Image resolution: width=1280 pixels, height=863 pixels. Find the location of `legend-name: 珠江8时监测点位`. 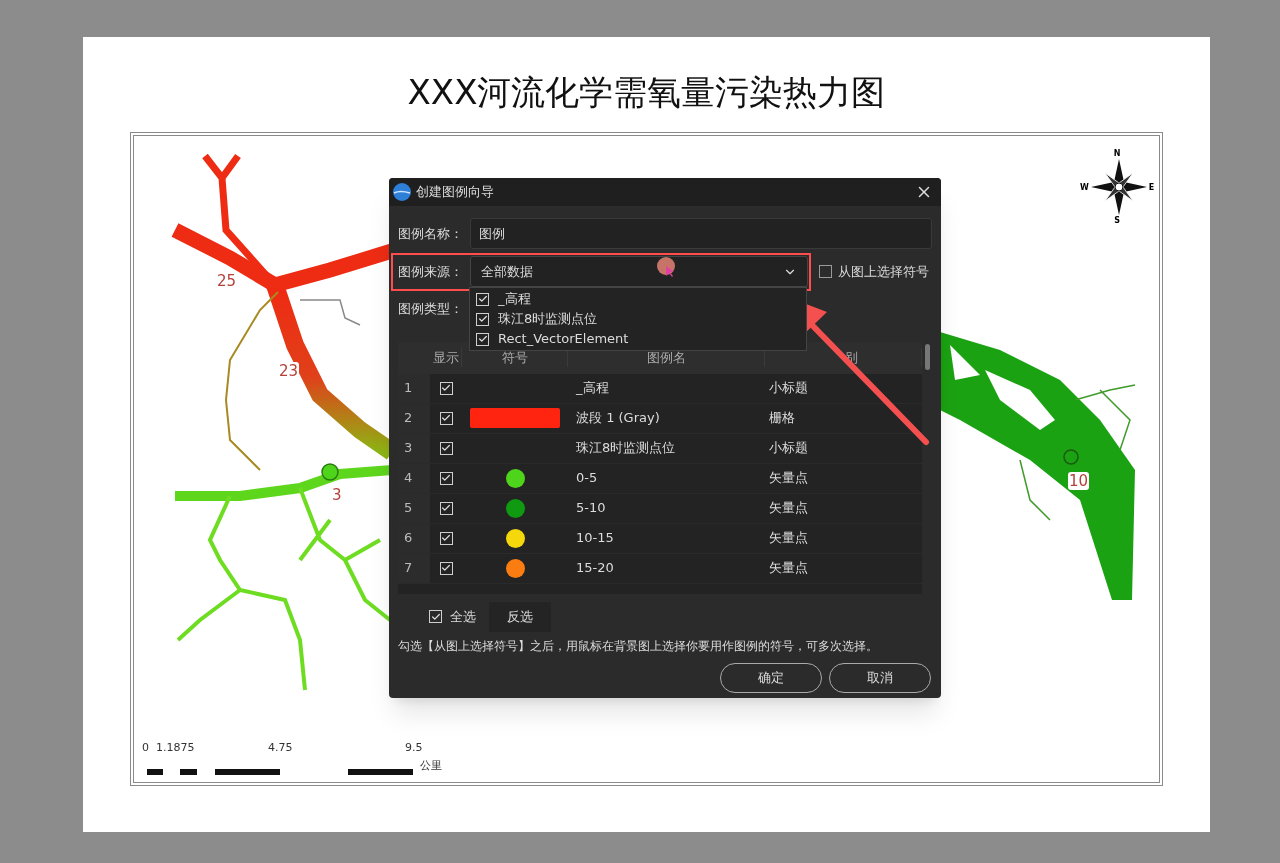

legend-name: 珠江8时监测点位 is located at coordinates (626, 448).